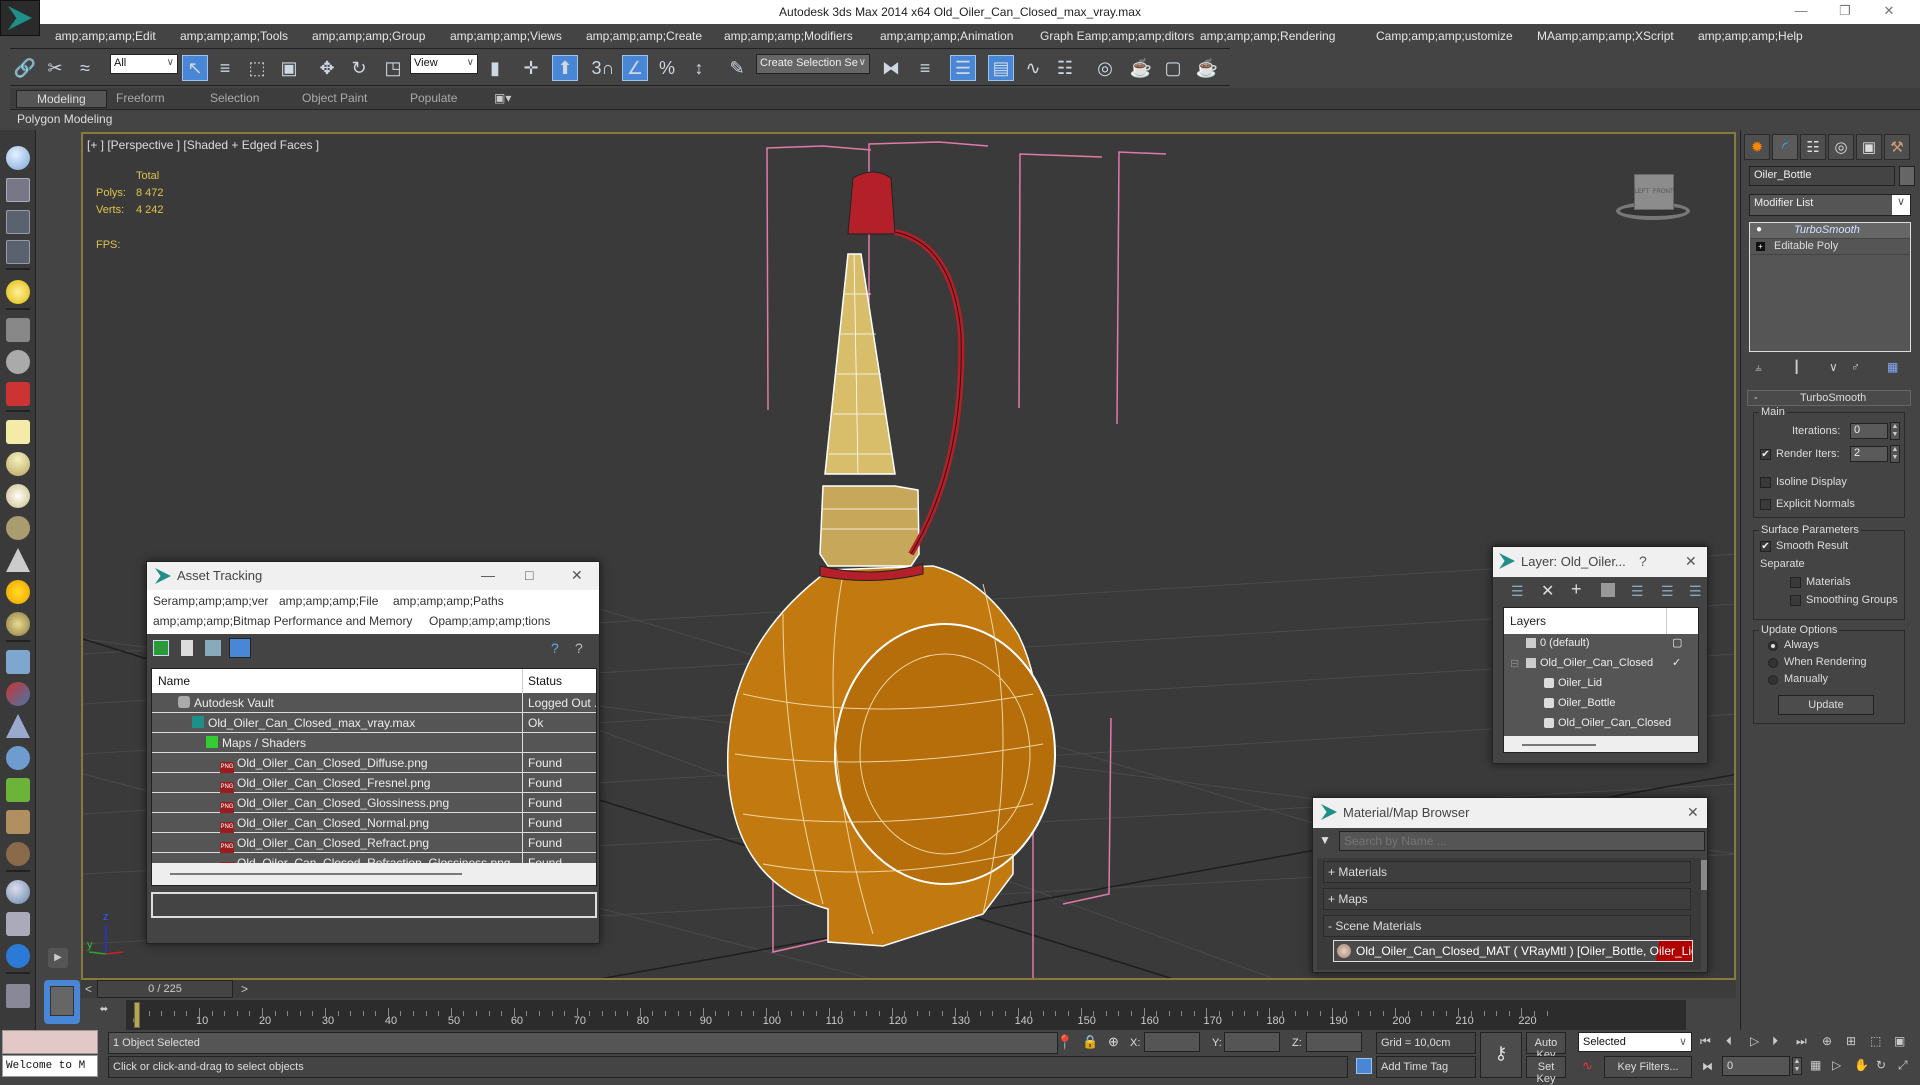 The image size is (1920, 1085). Describe the element at coordinates (1033, 68) in the screenshot. I see `curve-editor-icon: ∿` at that location.